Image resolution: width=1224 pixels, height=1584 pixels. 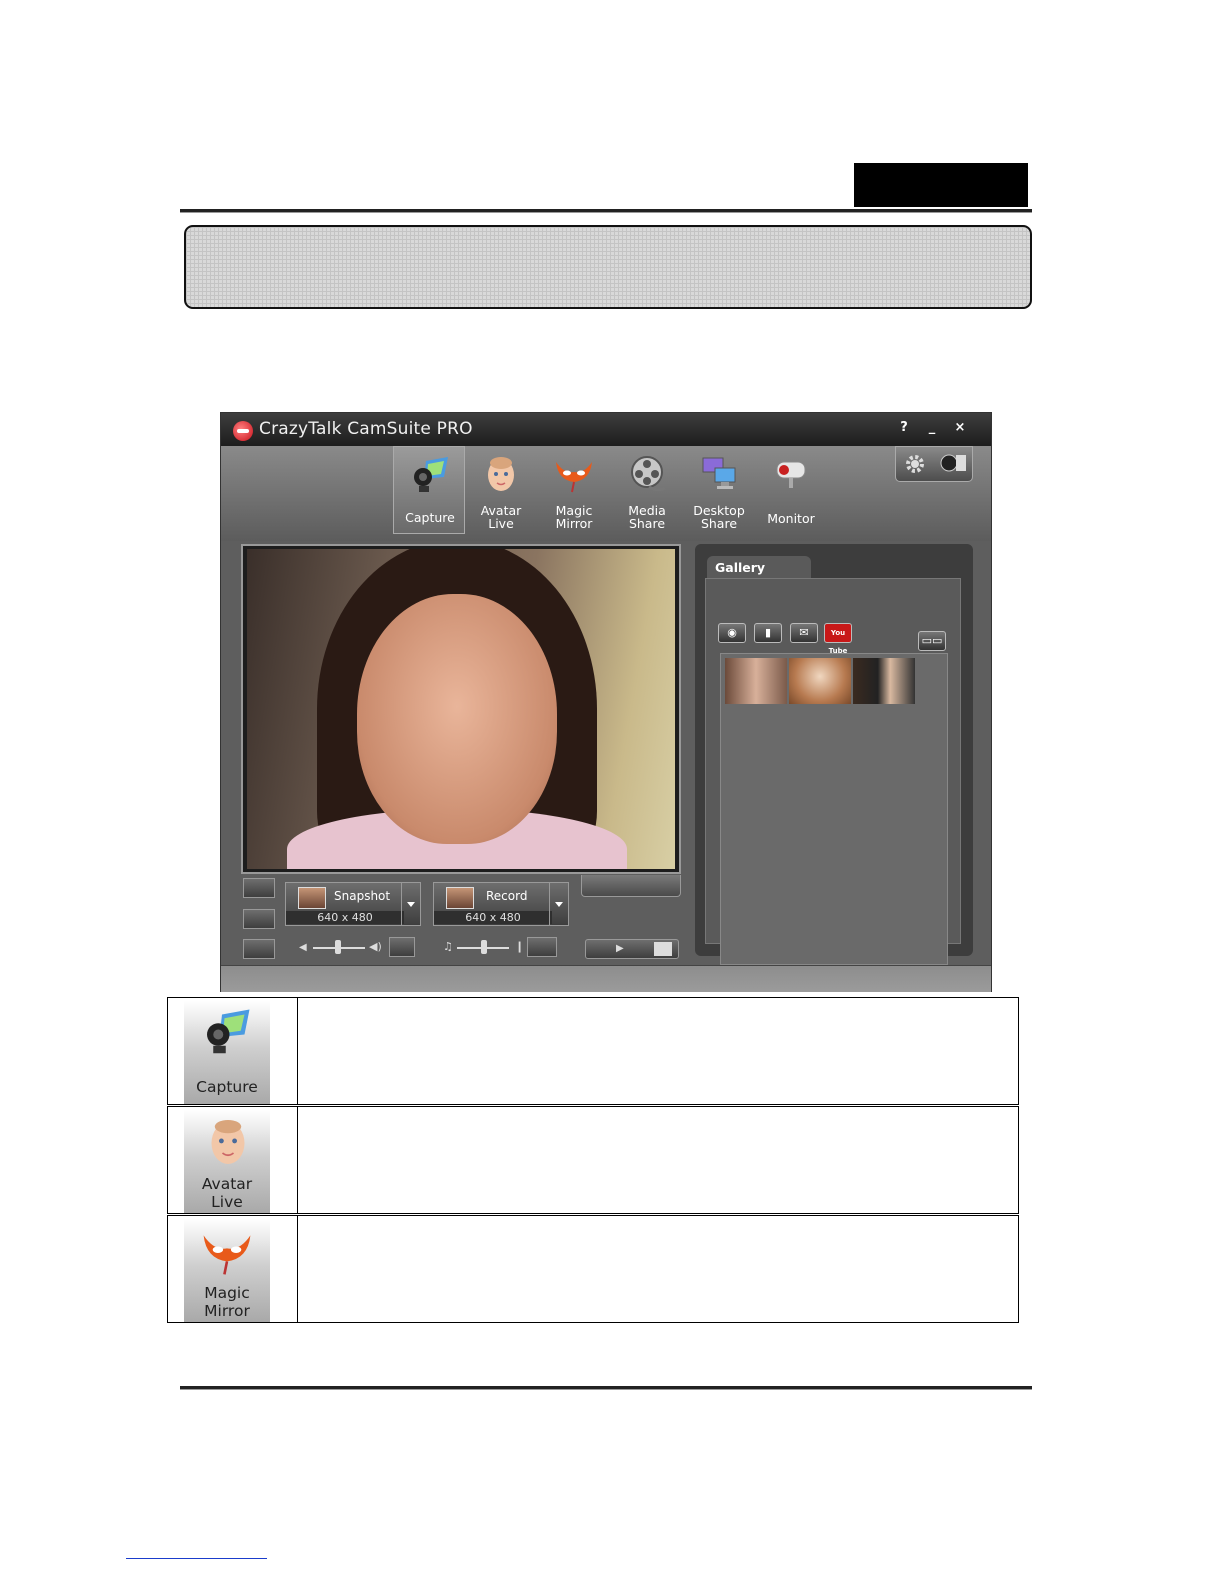 I want to click on table-row: Magic Mirror, so click(x=593, y=1269).